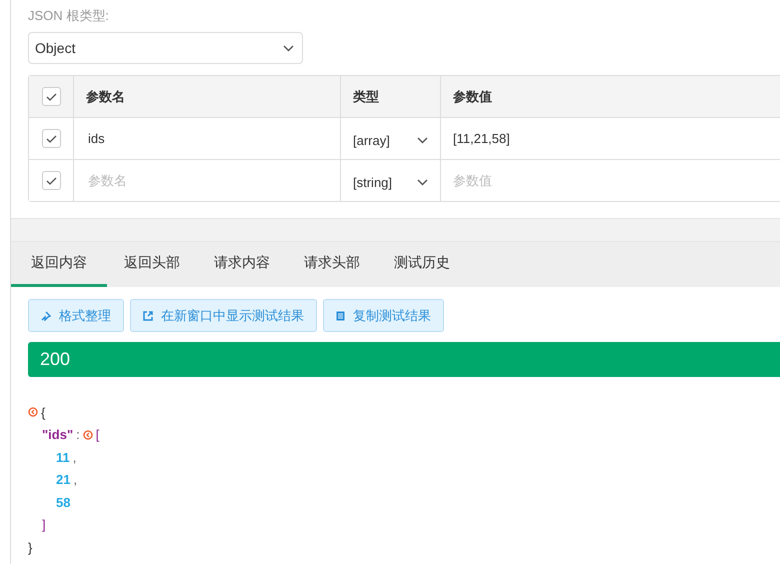 This screenshot has width=780, height=564. Describe the element at coordinates (366, 97) in the screenshot. I see `column-header: 类型` at that location.